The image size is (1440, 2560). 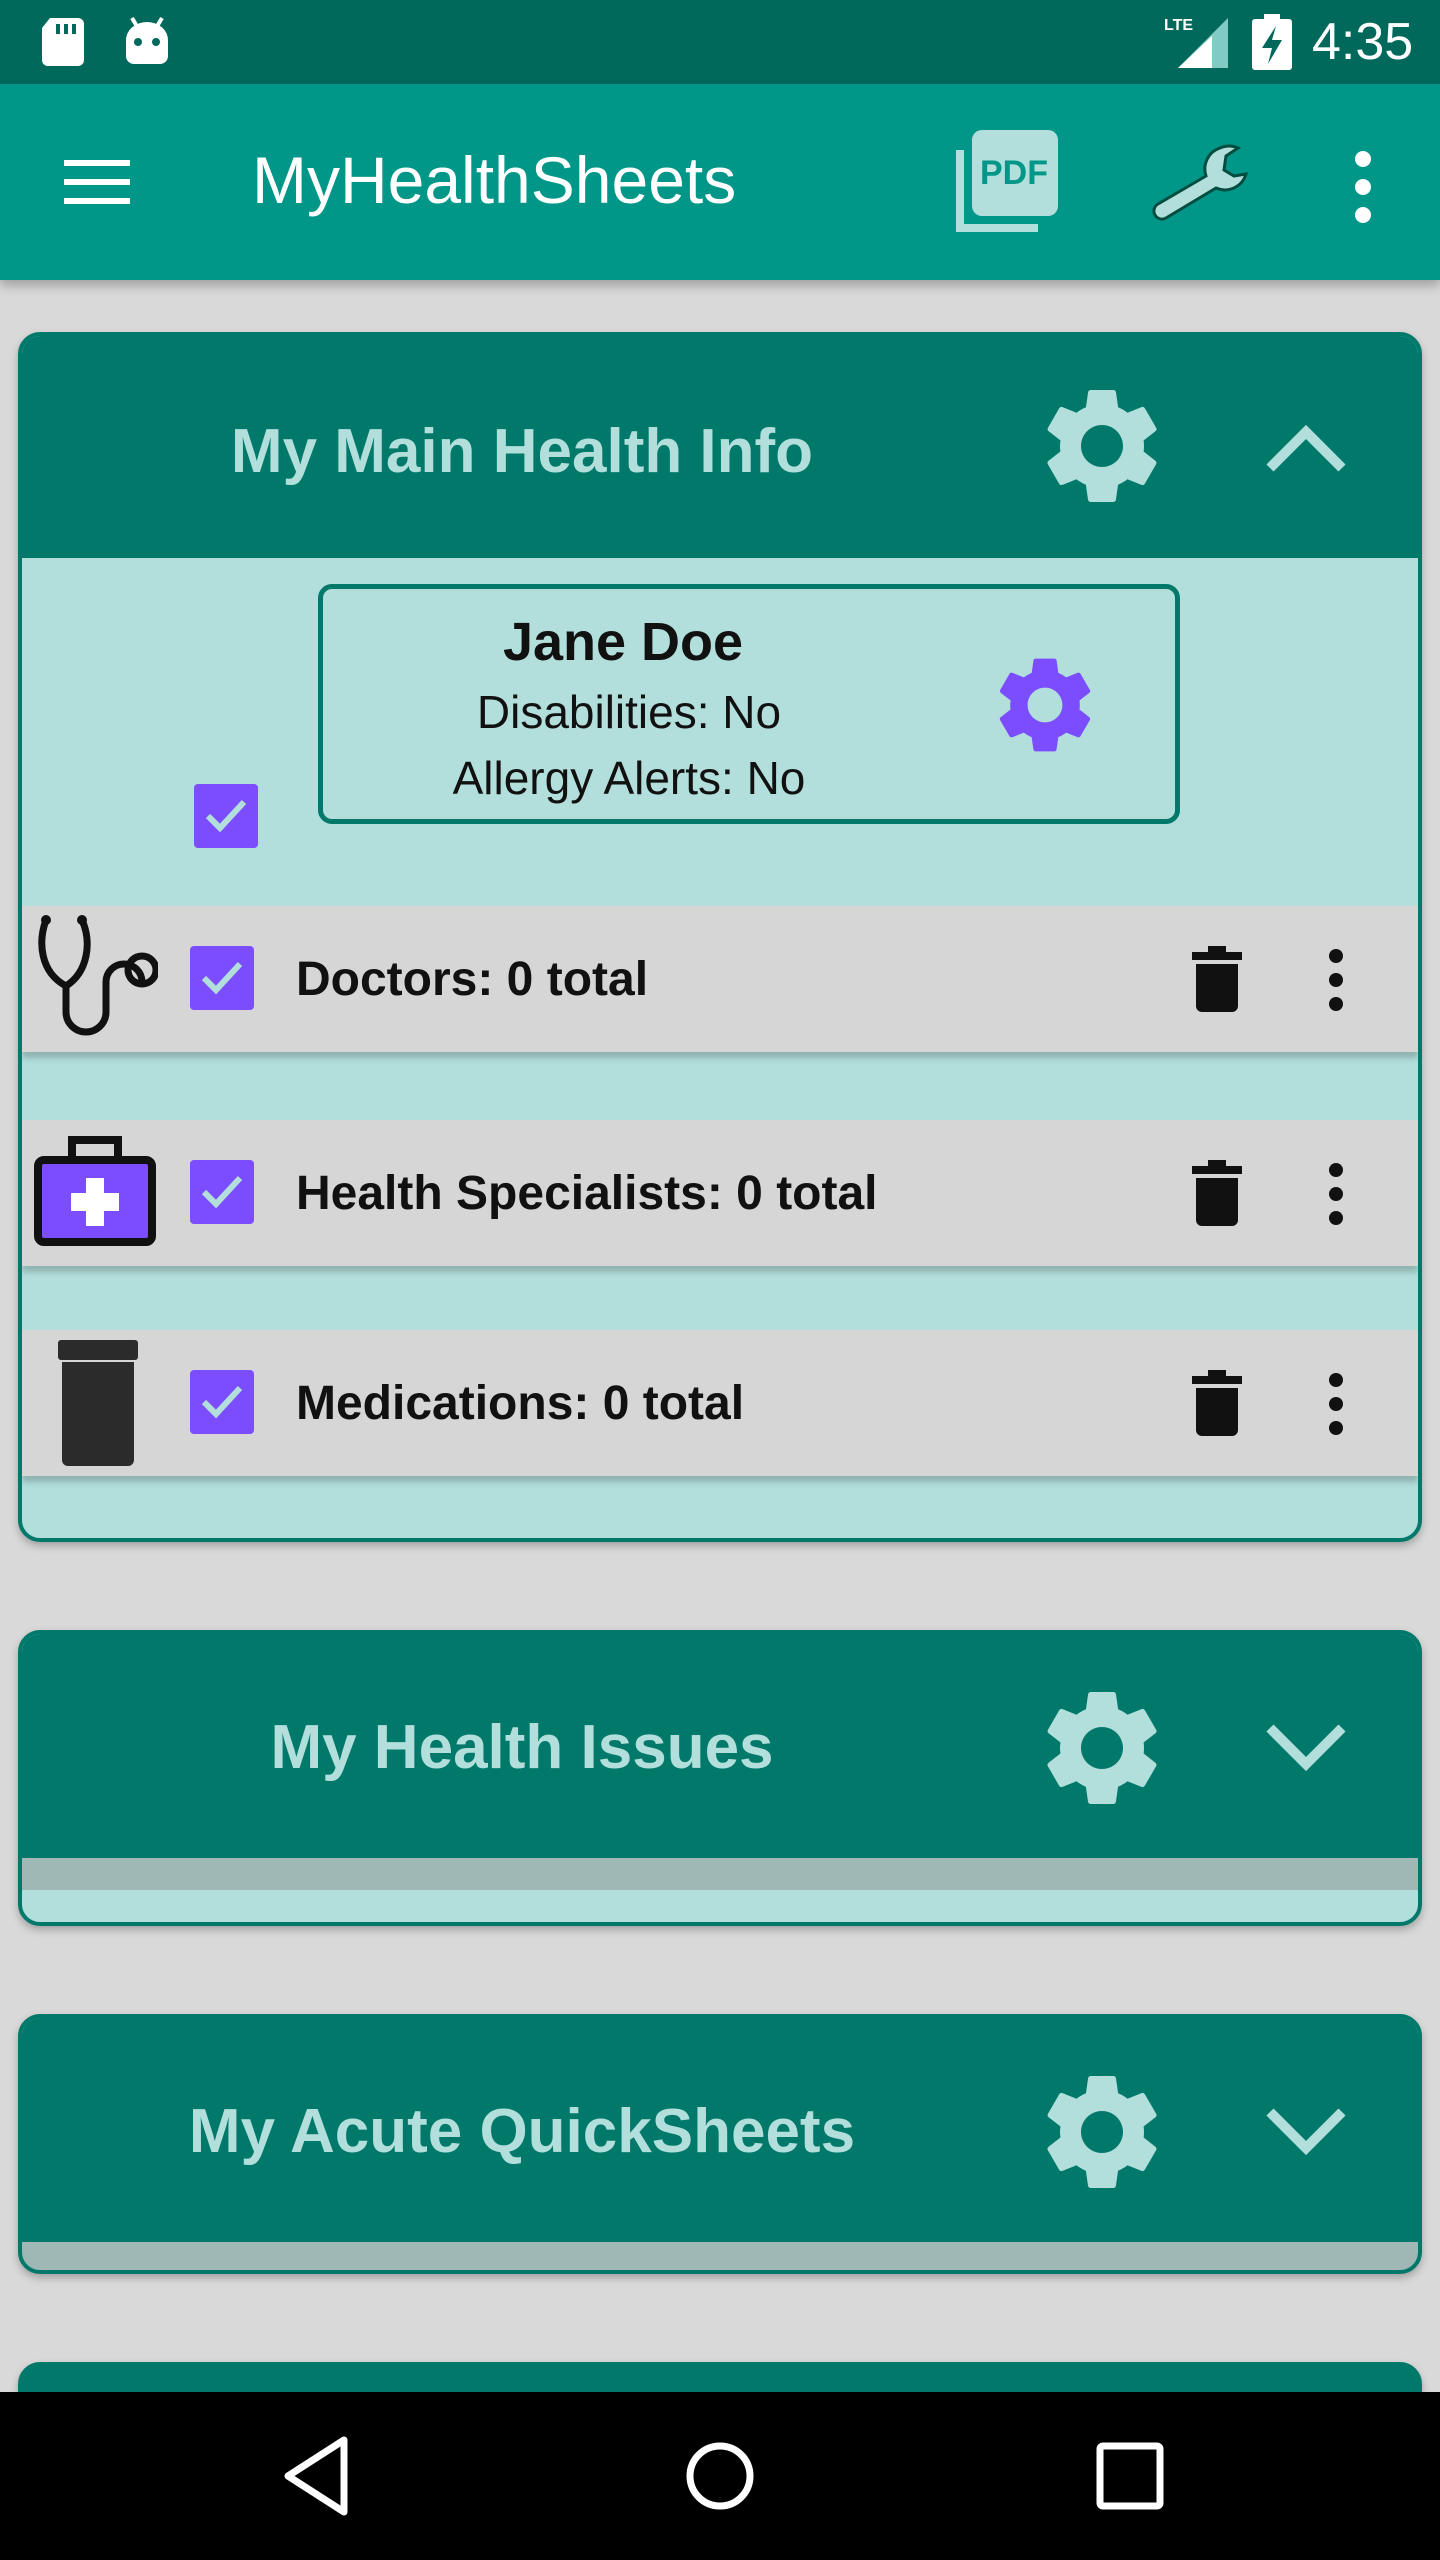 I want to click on profile-name: Jane Doe, so click(x=623, y=642).